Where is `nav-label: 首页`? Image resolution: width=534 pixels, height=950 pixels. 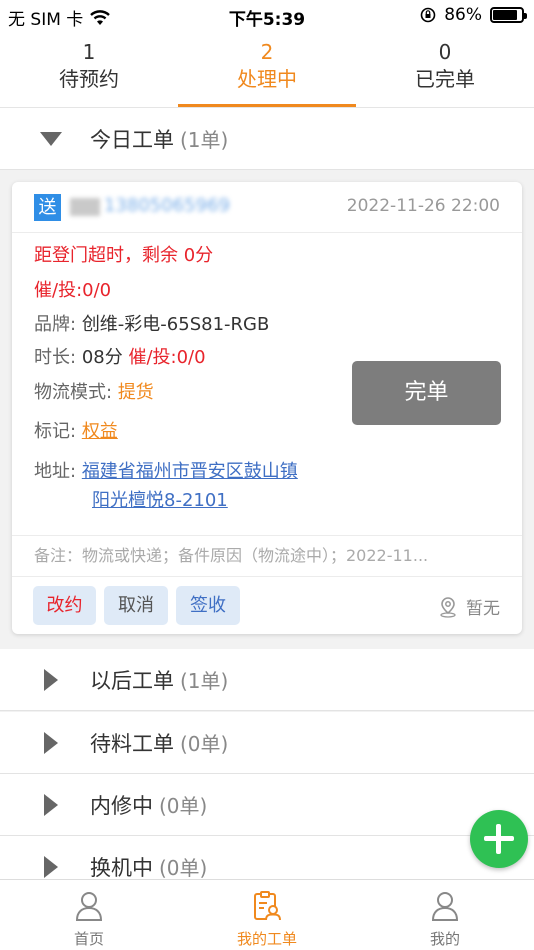
nav-label: 首页 is located at coordinates (88, 939).